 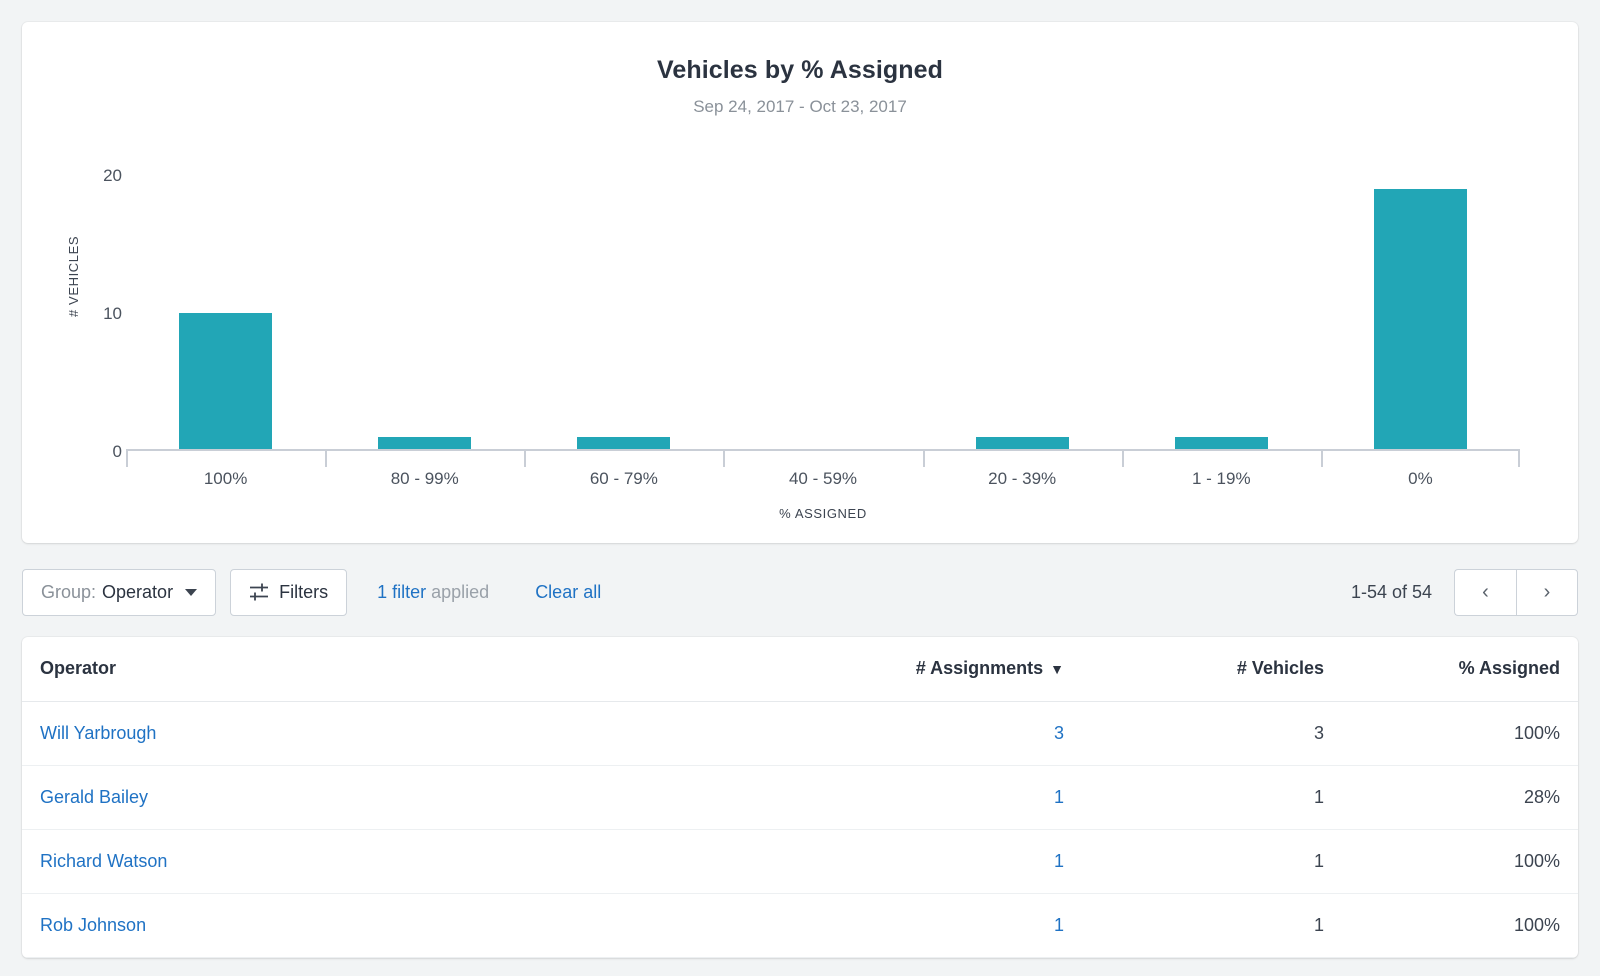 I want to click on prev-page-button: ‹, so click(x=1485, y=592).